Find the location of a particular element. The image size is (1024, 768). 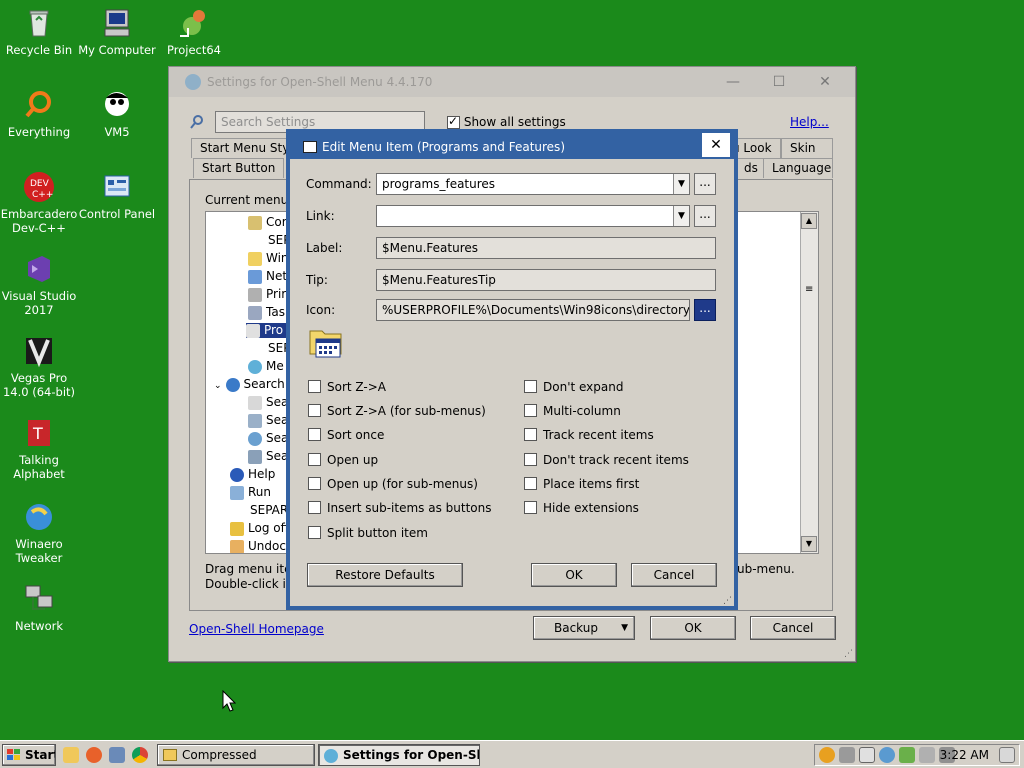

people-search-icon is located at coordinates (255, 456).